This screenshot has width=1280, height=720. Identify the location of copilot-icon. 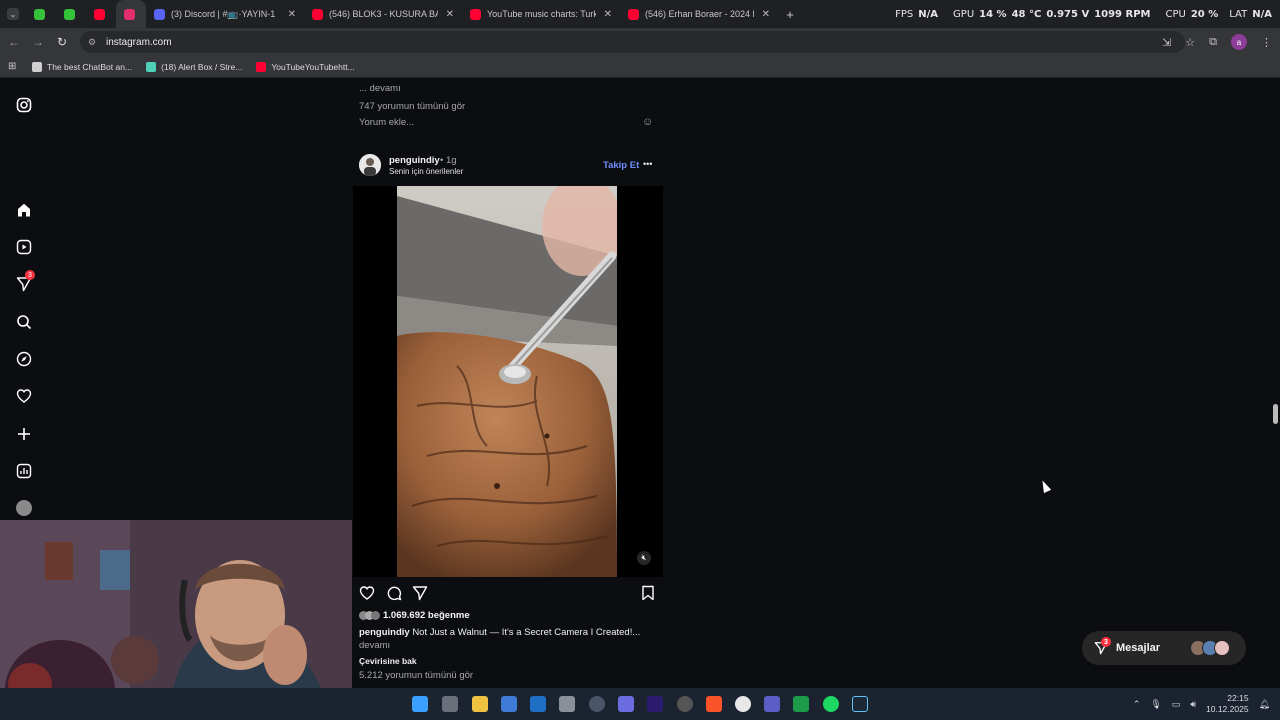
(626, 704).